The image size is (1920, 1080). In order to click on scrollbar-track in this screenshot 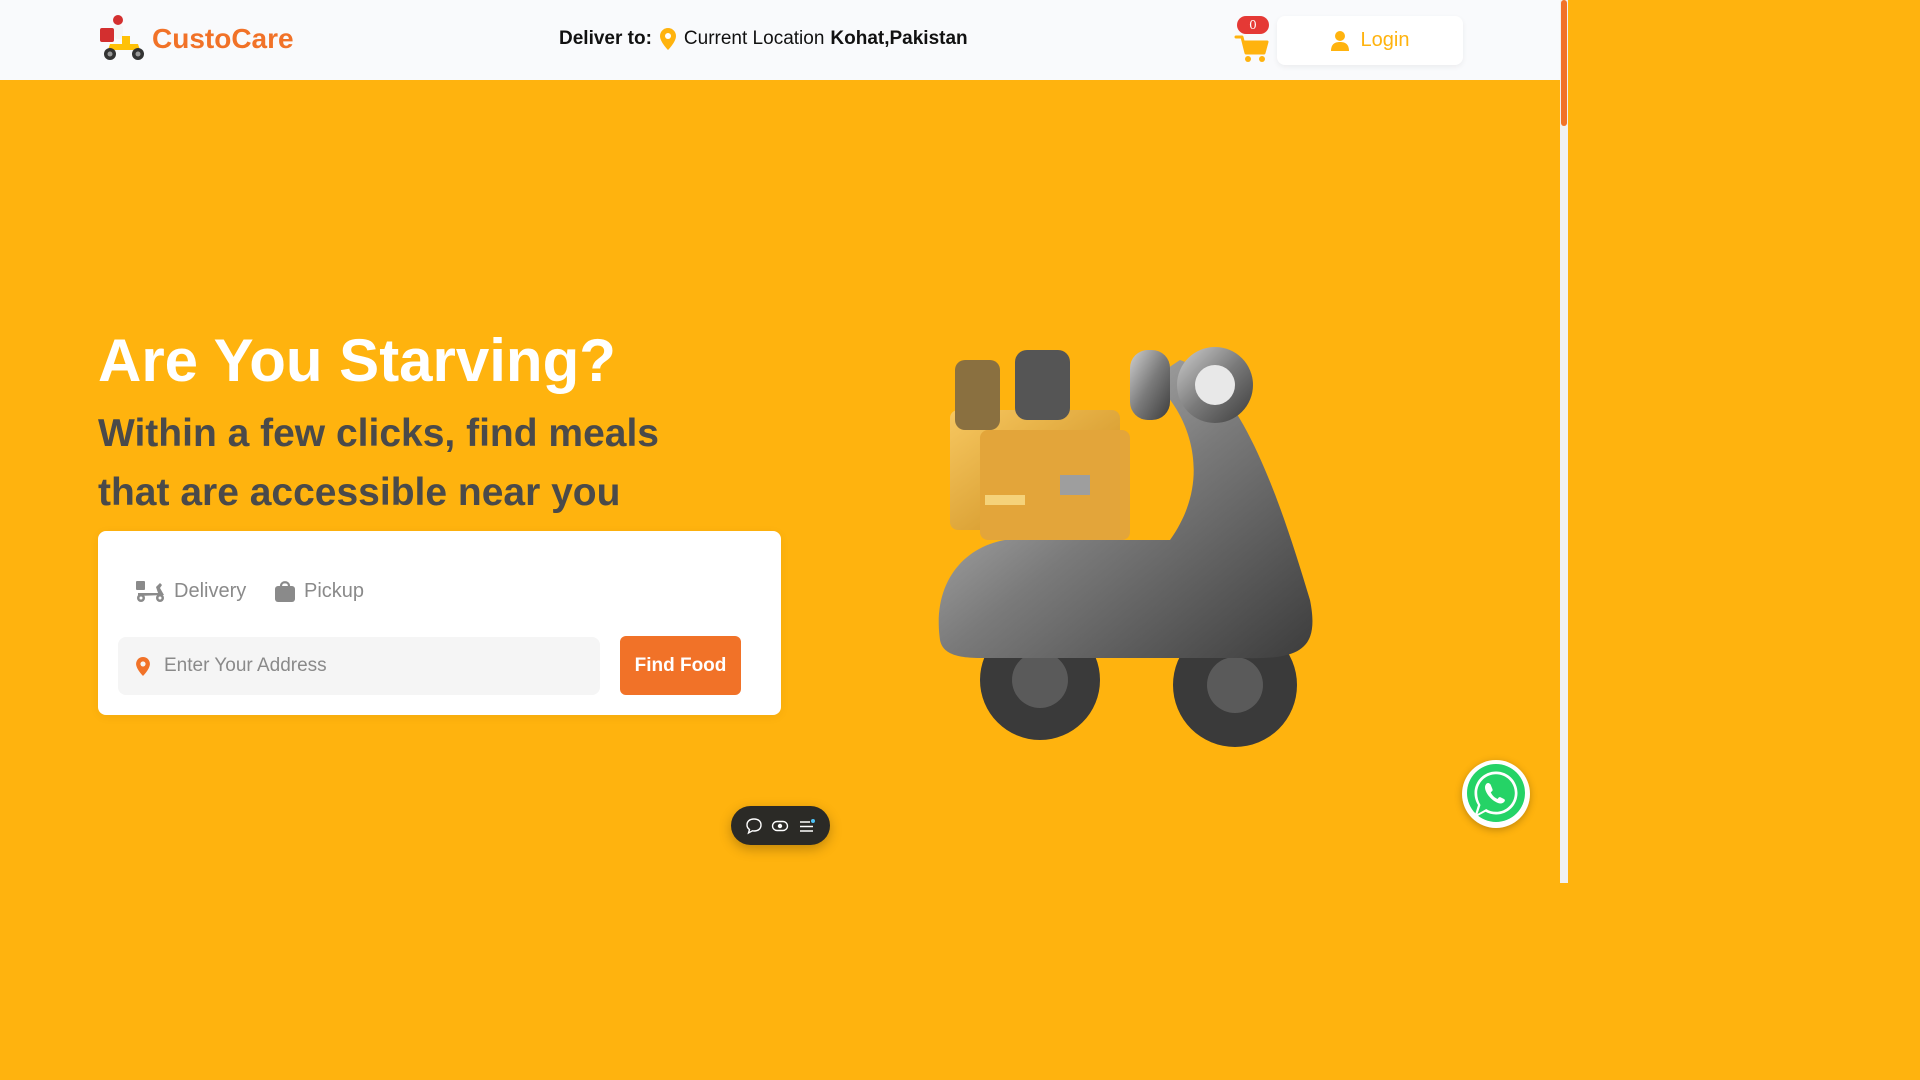, I will do `click(1564, 441)`.